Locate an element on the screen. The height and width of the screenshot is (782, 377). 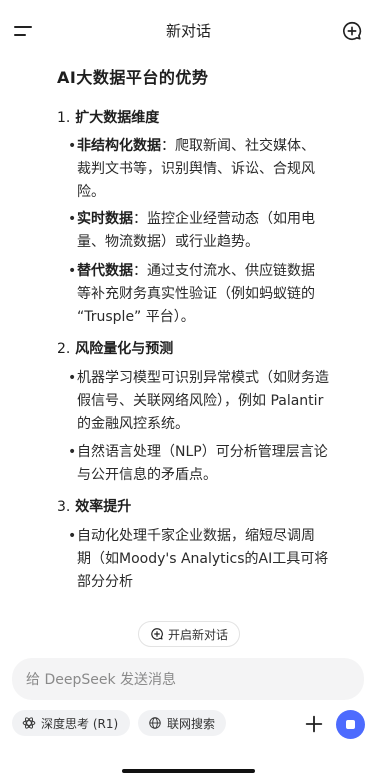
stop-send-icon is located at coordinates (350, 724).